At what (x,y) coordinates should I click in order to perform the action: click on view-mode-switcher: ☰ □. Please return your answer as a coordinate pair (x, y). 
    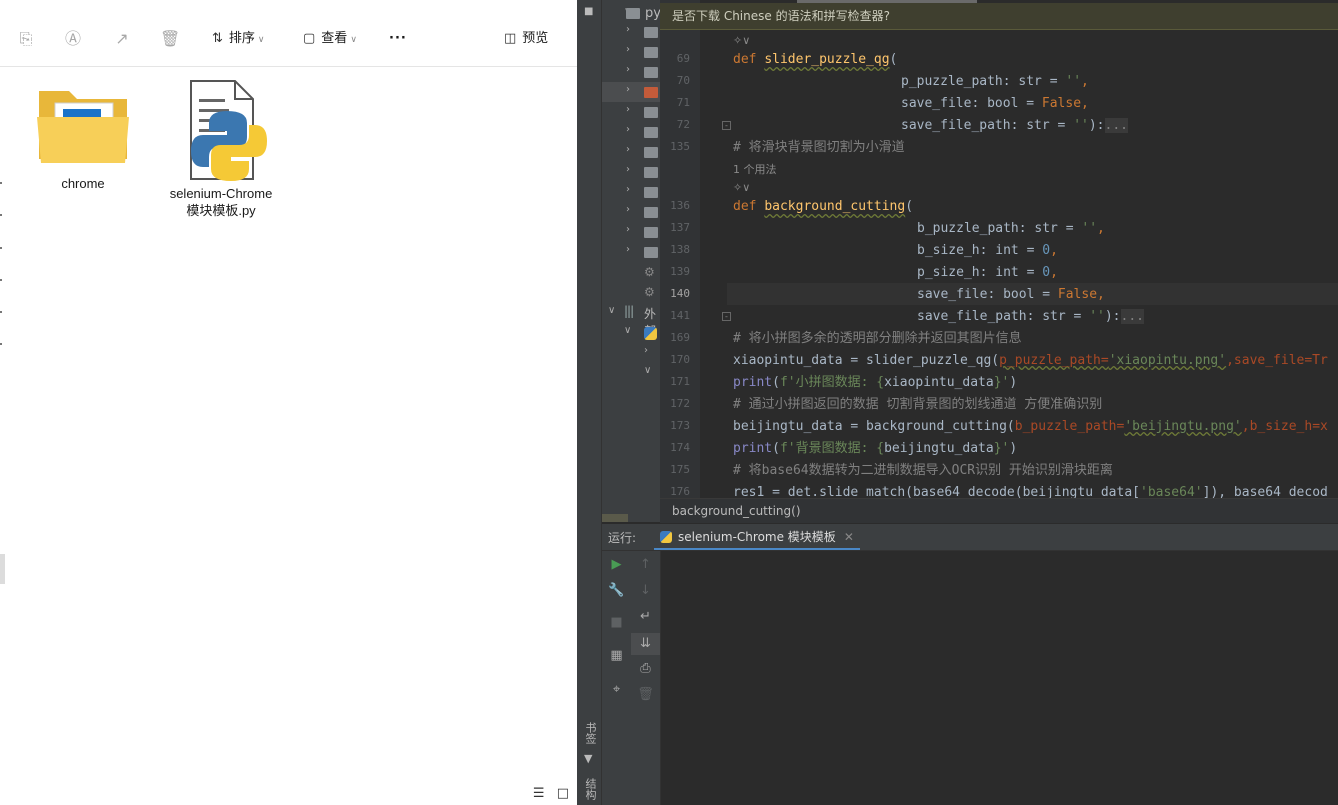
    Looking at the image, I should click on (551, 793).